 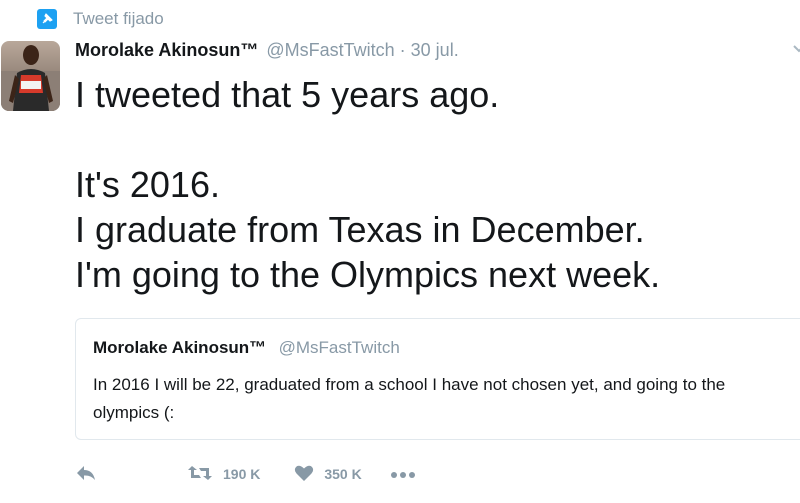 I want to click on retweet-icon, so click(x=200, y=474).